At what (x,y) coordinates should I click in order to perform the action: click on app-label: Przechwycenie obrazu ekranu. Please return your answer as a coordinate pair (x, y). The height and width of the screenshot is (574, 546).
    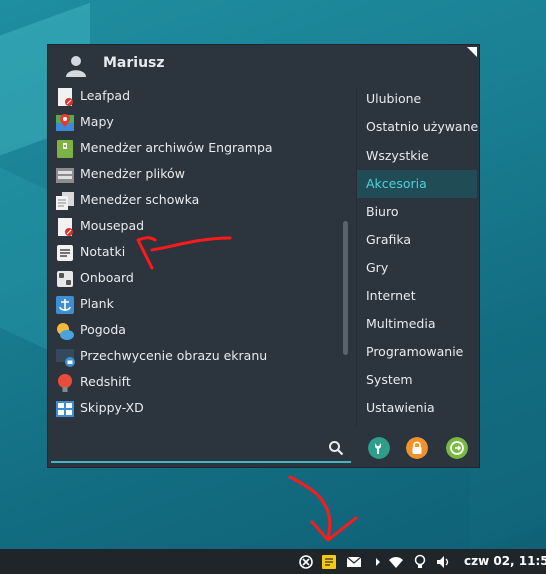
    Looking at the image, I should click on (174, 355).